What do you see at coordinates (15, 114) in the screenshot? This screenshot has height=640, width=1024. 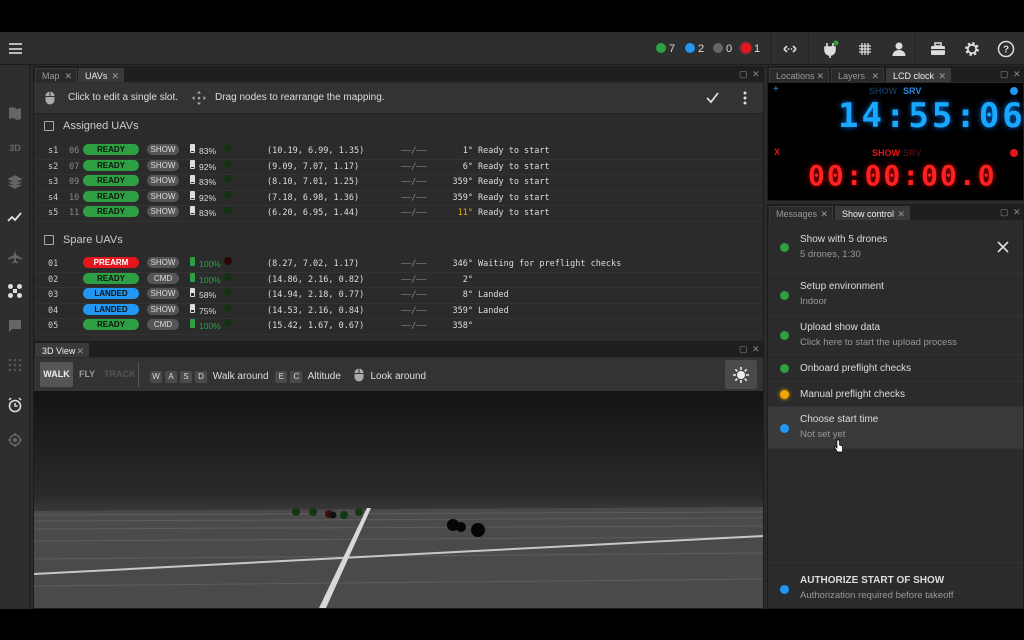 I see `map-icon` at bounding box center [15, 114].